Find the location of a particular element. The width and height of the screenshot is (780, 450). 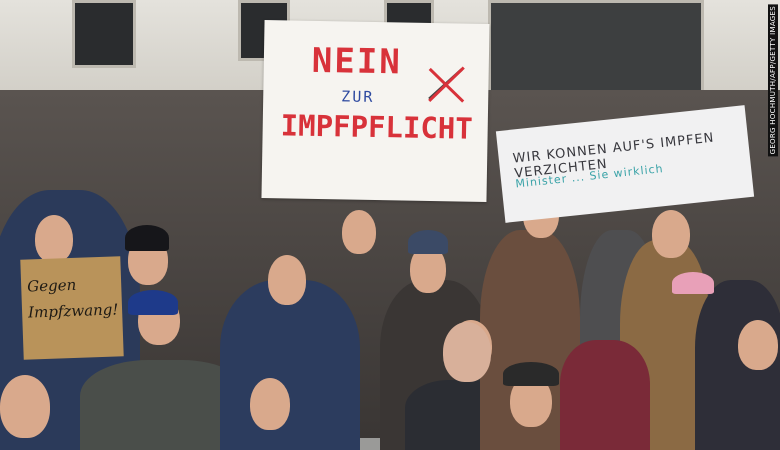

cardboard-line-1: Gegen is located at coordinates (51, 285).